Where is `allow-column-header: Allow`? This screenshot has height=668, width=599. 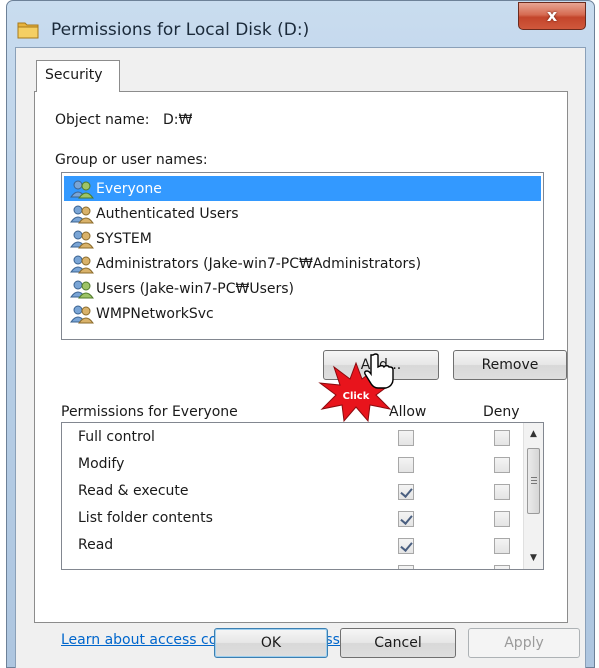 allow-column-header: Allow is located at coordinates (408, 412).